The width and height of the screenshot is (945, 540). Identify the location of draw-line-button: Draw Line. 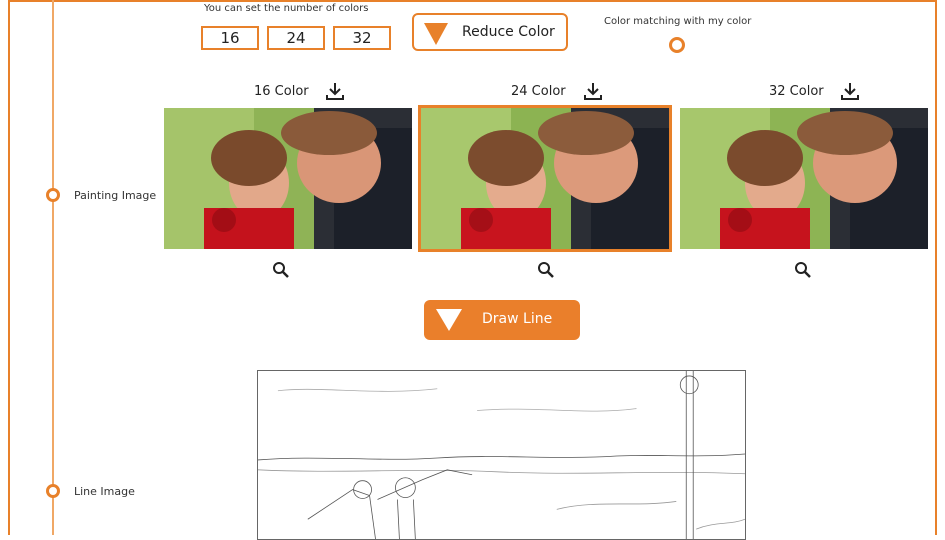
(502, 320).